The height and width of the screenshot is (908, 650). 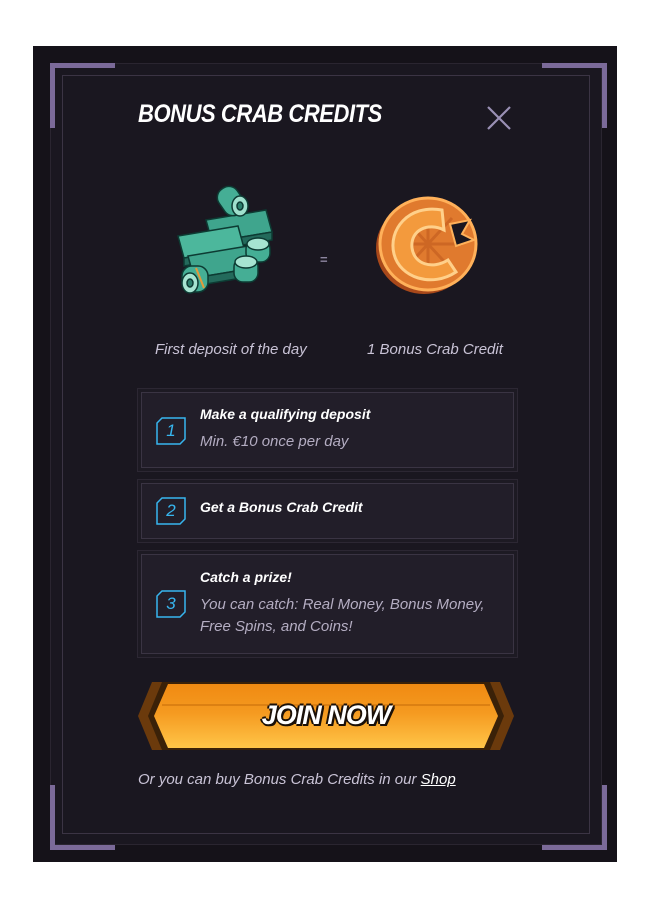 I want to click on crab-coin-icon, so click(x=427, y=245).